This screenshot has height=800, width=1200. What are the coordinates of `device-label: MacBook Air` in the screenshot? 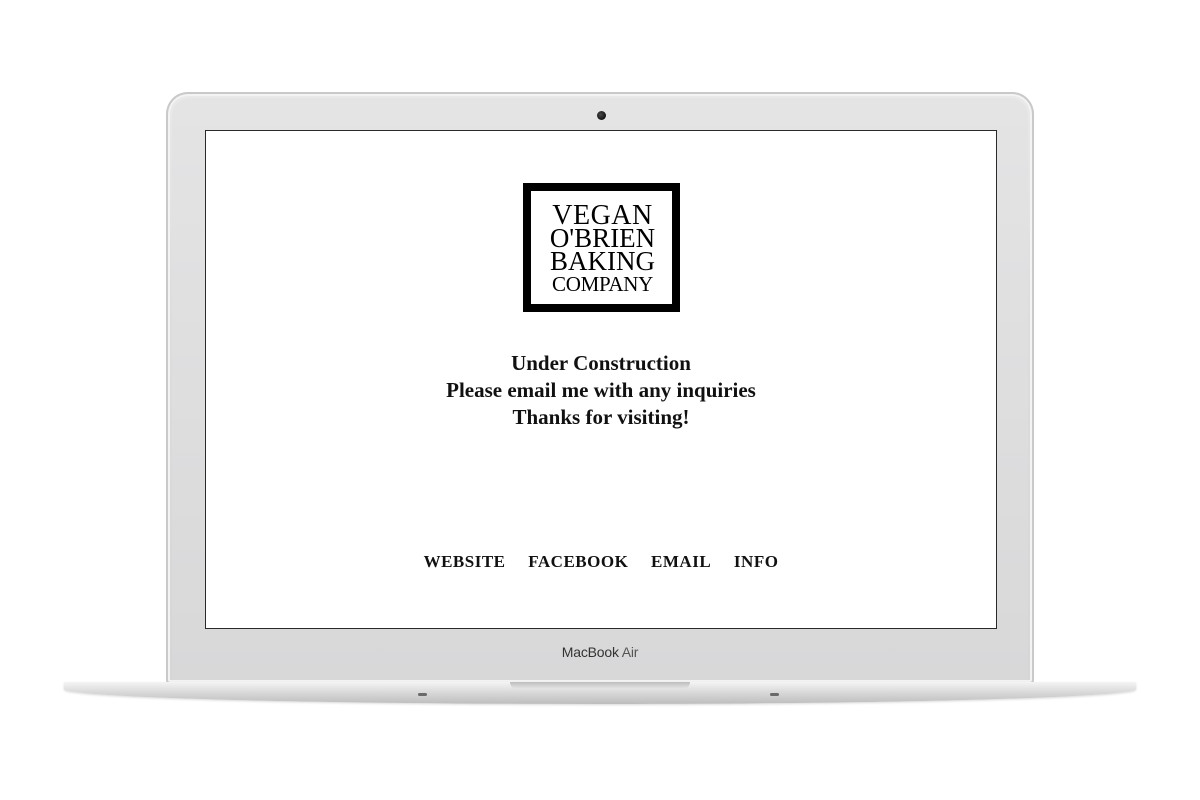 It's located at (600, 652).